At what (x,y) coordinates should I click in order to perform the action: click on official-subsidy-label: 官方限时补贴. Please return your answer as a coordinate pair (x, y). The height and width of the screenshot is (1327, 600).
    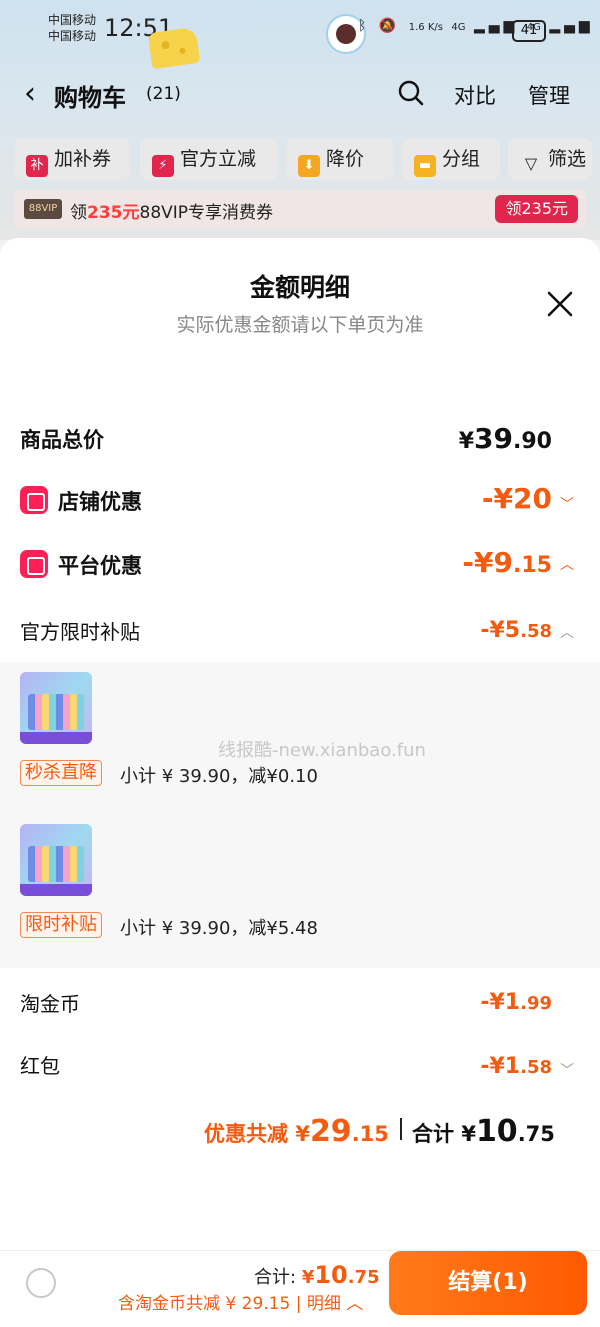
    Looking at the image, I should click on (80, 632).